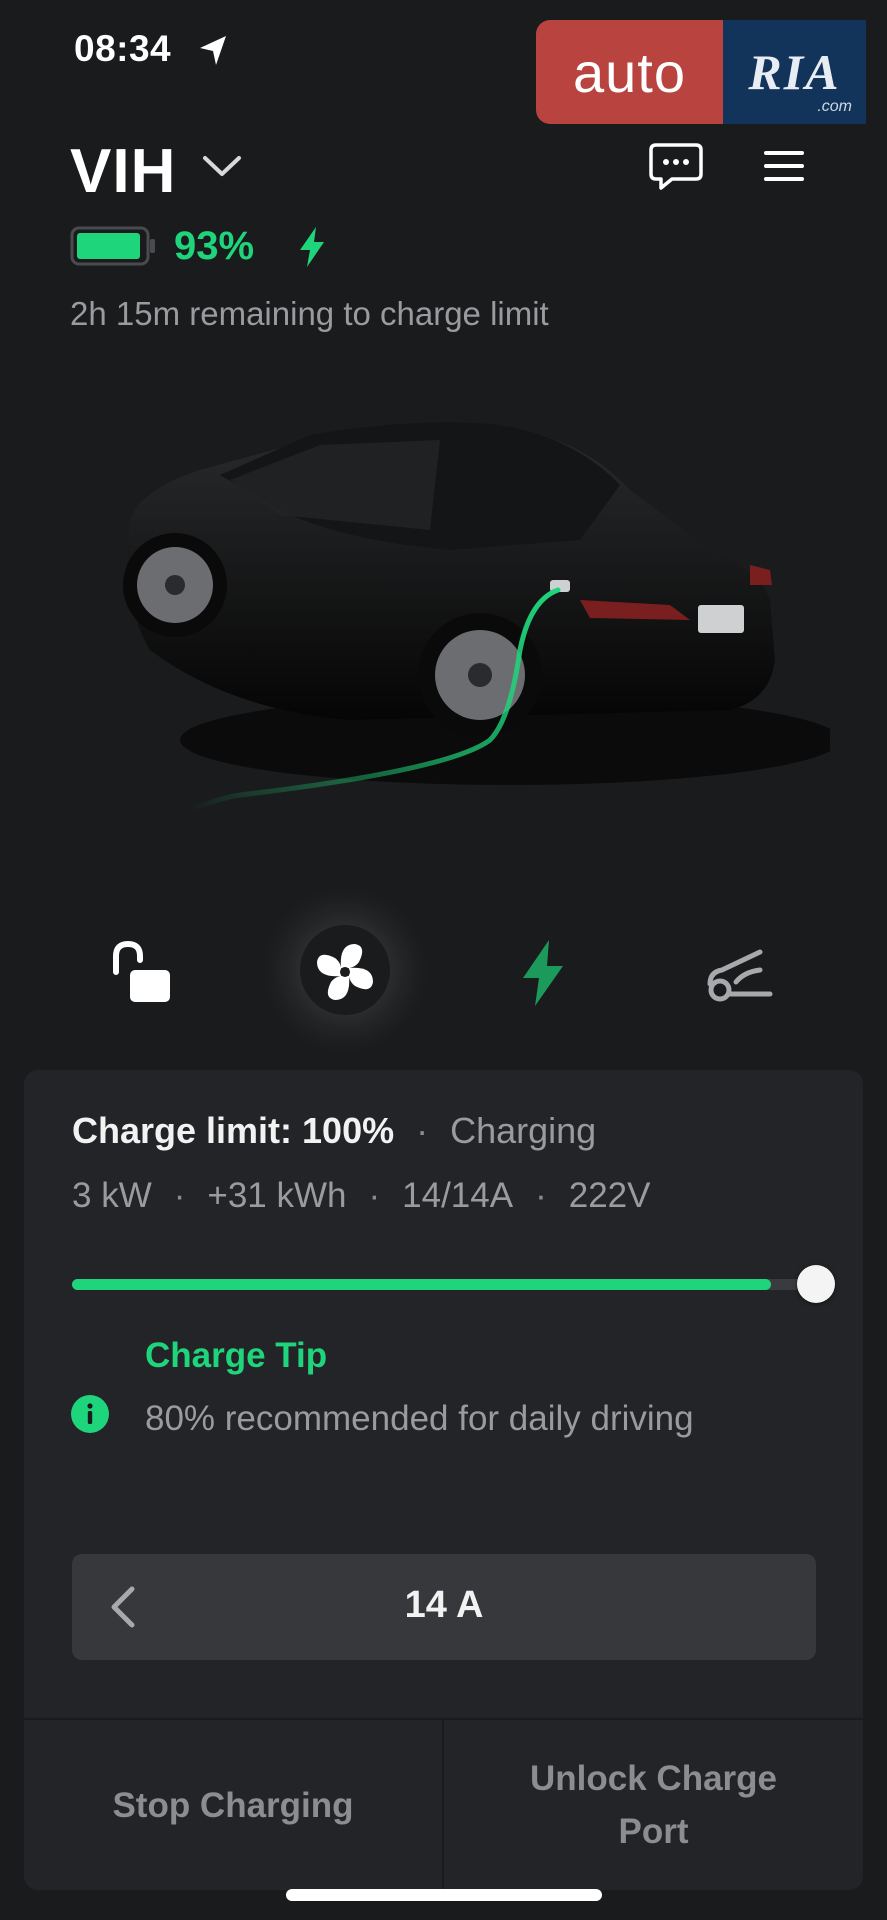  What do you see at coordinates (123, 48) in the screenshot?
I see `status-time: 08:34` at bounding box center [123, 48].